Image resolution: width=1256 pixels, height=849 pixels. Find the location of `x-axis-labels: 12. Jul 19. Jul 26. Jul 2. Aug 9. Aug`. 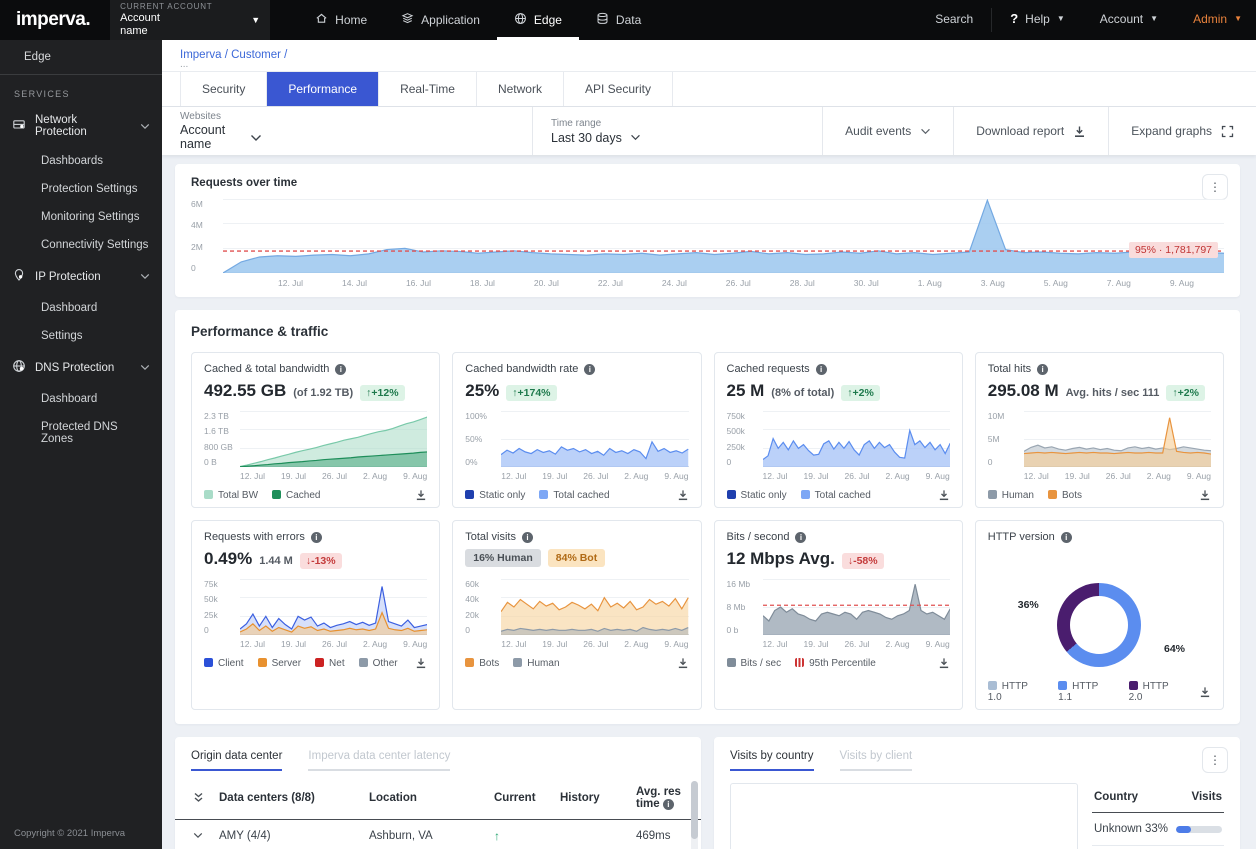

x-axis-labels: 12. Jul 19. Jul 26. Jul 2. Aug 9. Aug is located at coordinates (595, 476).